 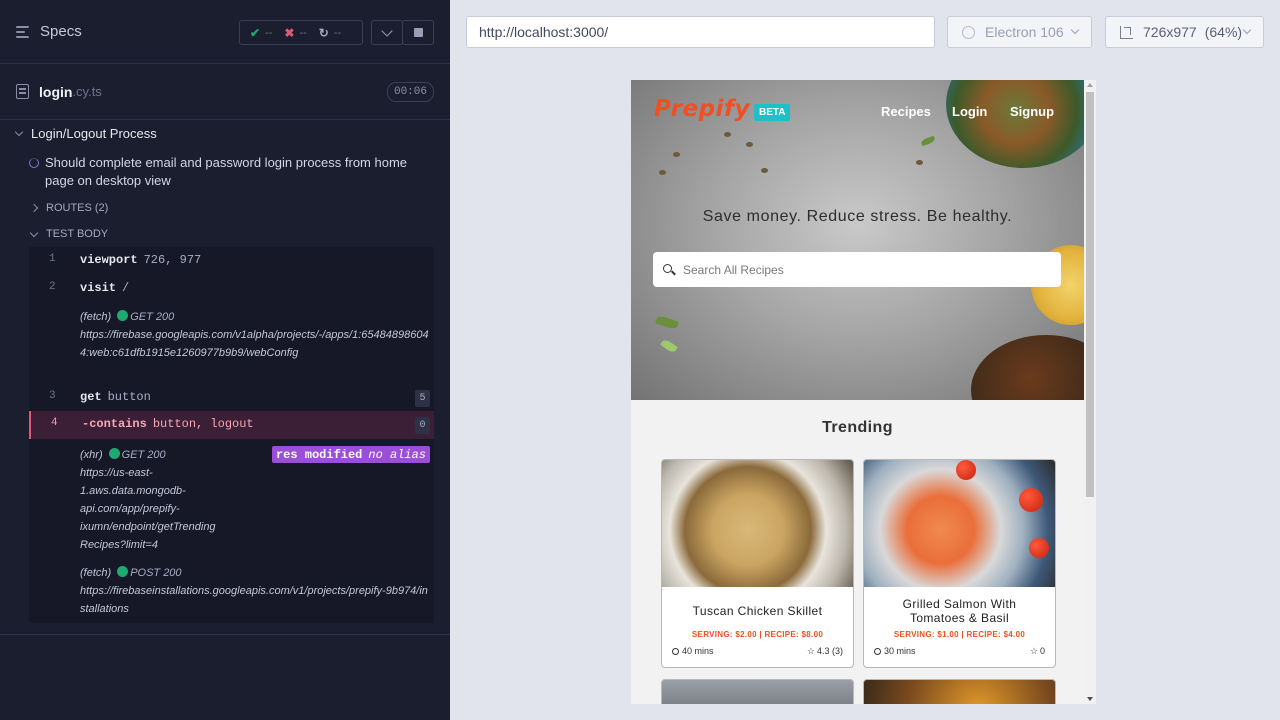 What do you see at coordinates (116, 473) in the screenshot?
I see `log-url-line: https://us-east-` at bounding box center [116, 473].